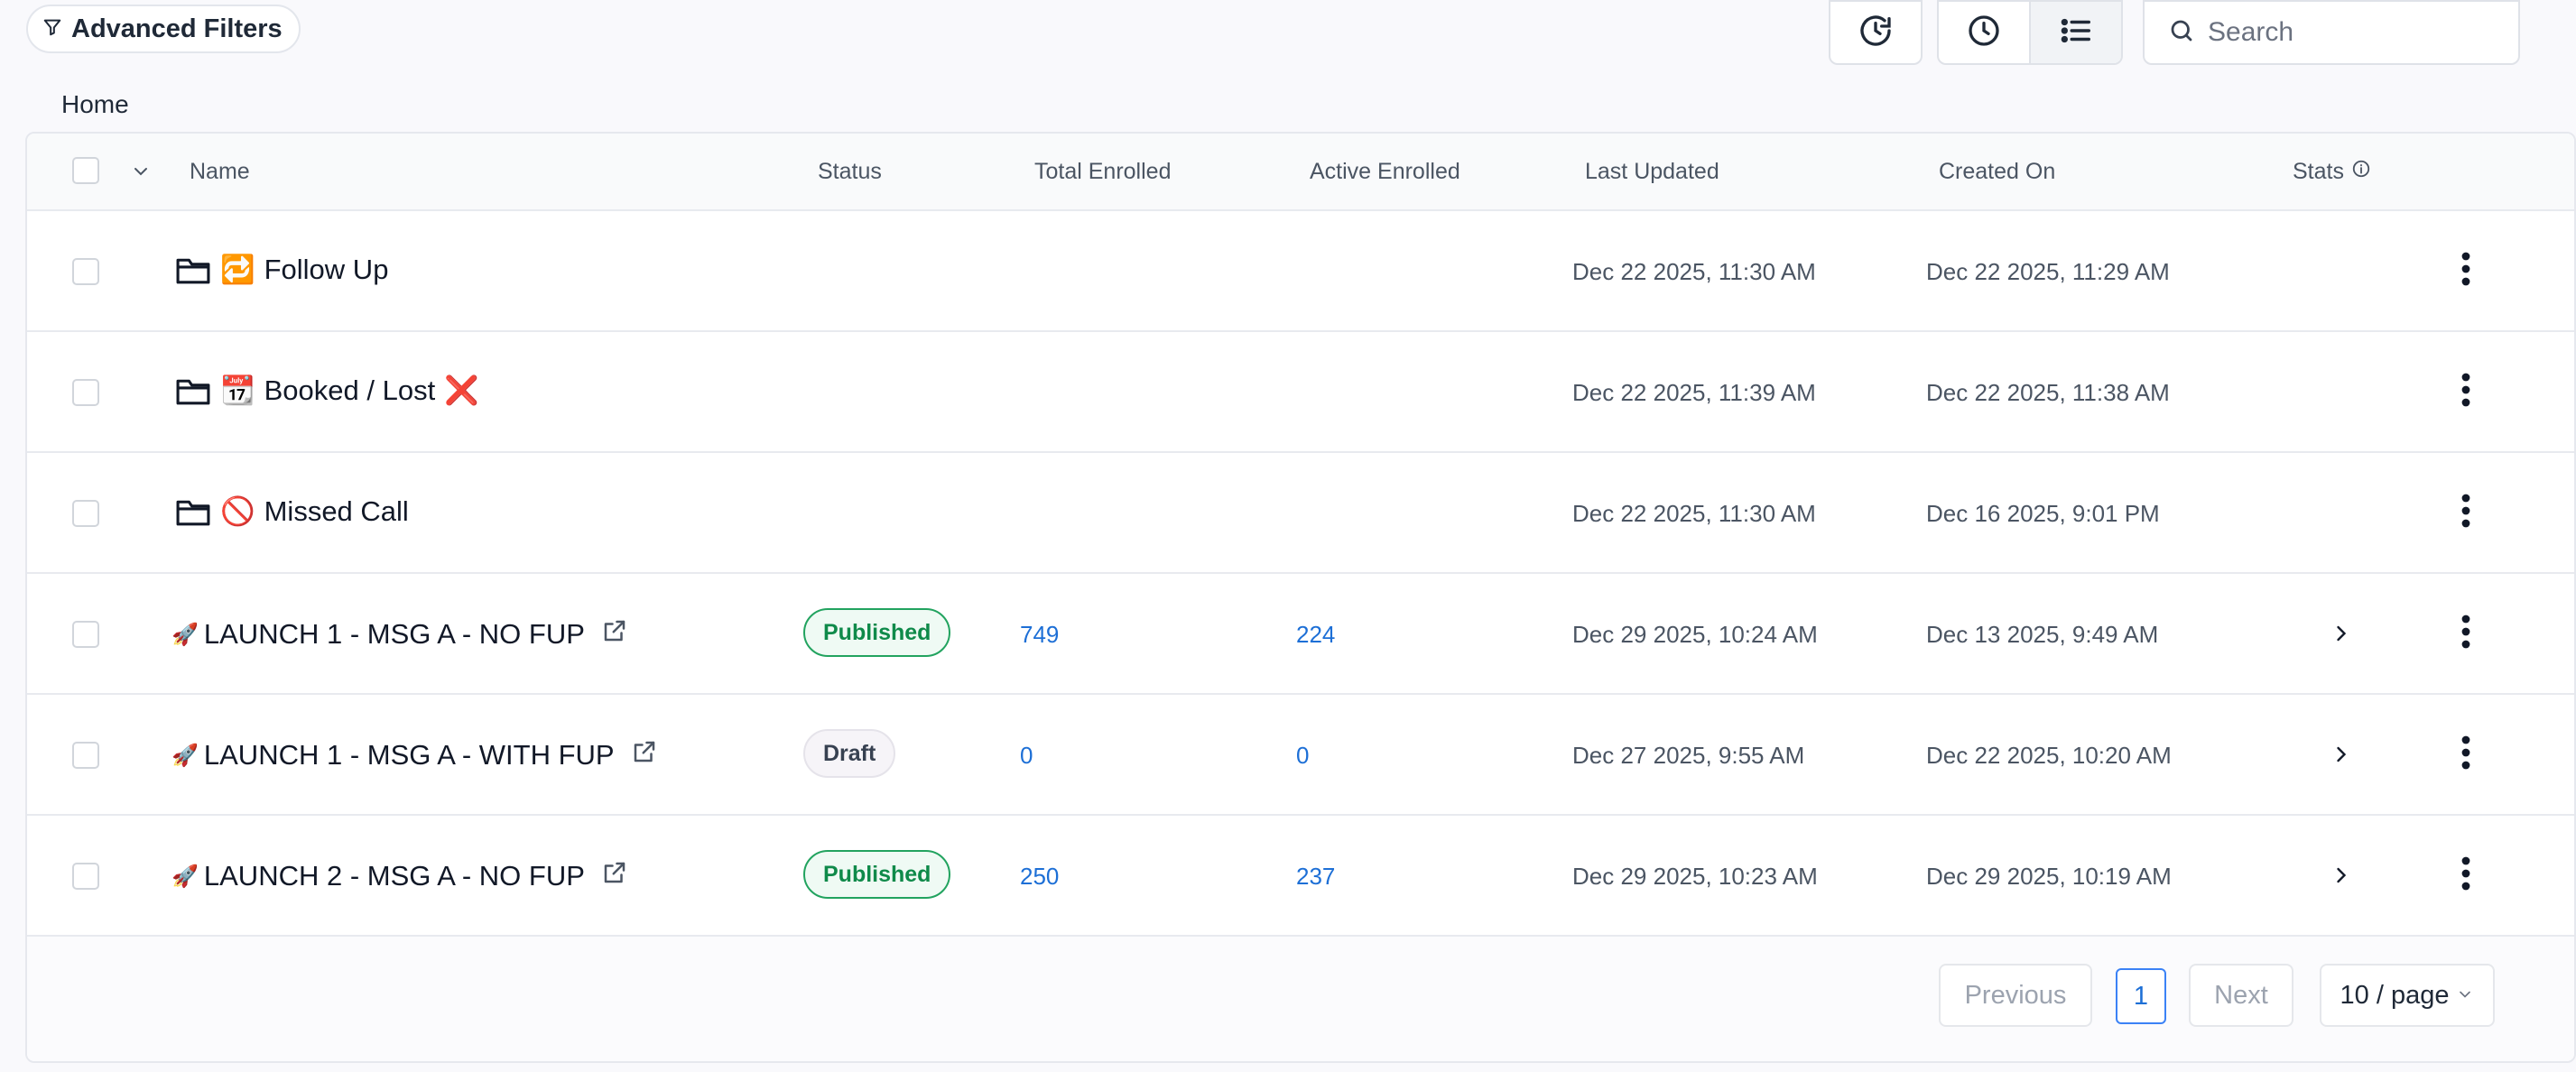 The height and width of the screenshot is (1072, 2576). I want to click on view-toggle-group, so click(2030, 32).